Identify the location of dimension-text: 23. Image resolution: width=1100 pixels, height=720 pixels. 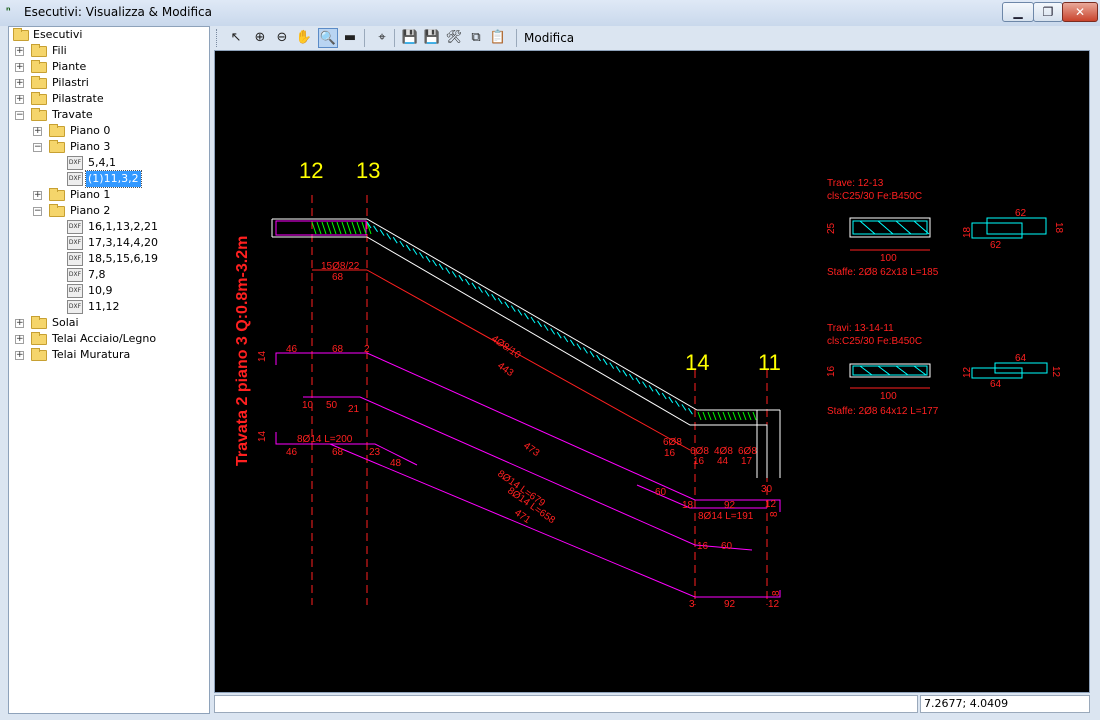
(375, 452).